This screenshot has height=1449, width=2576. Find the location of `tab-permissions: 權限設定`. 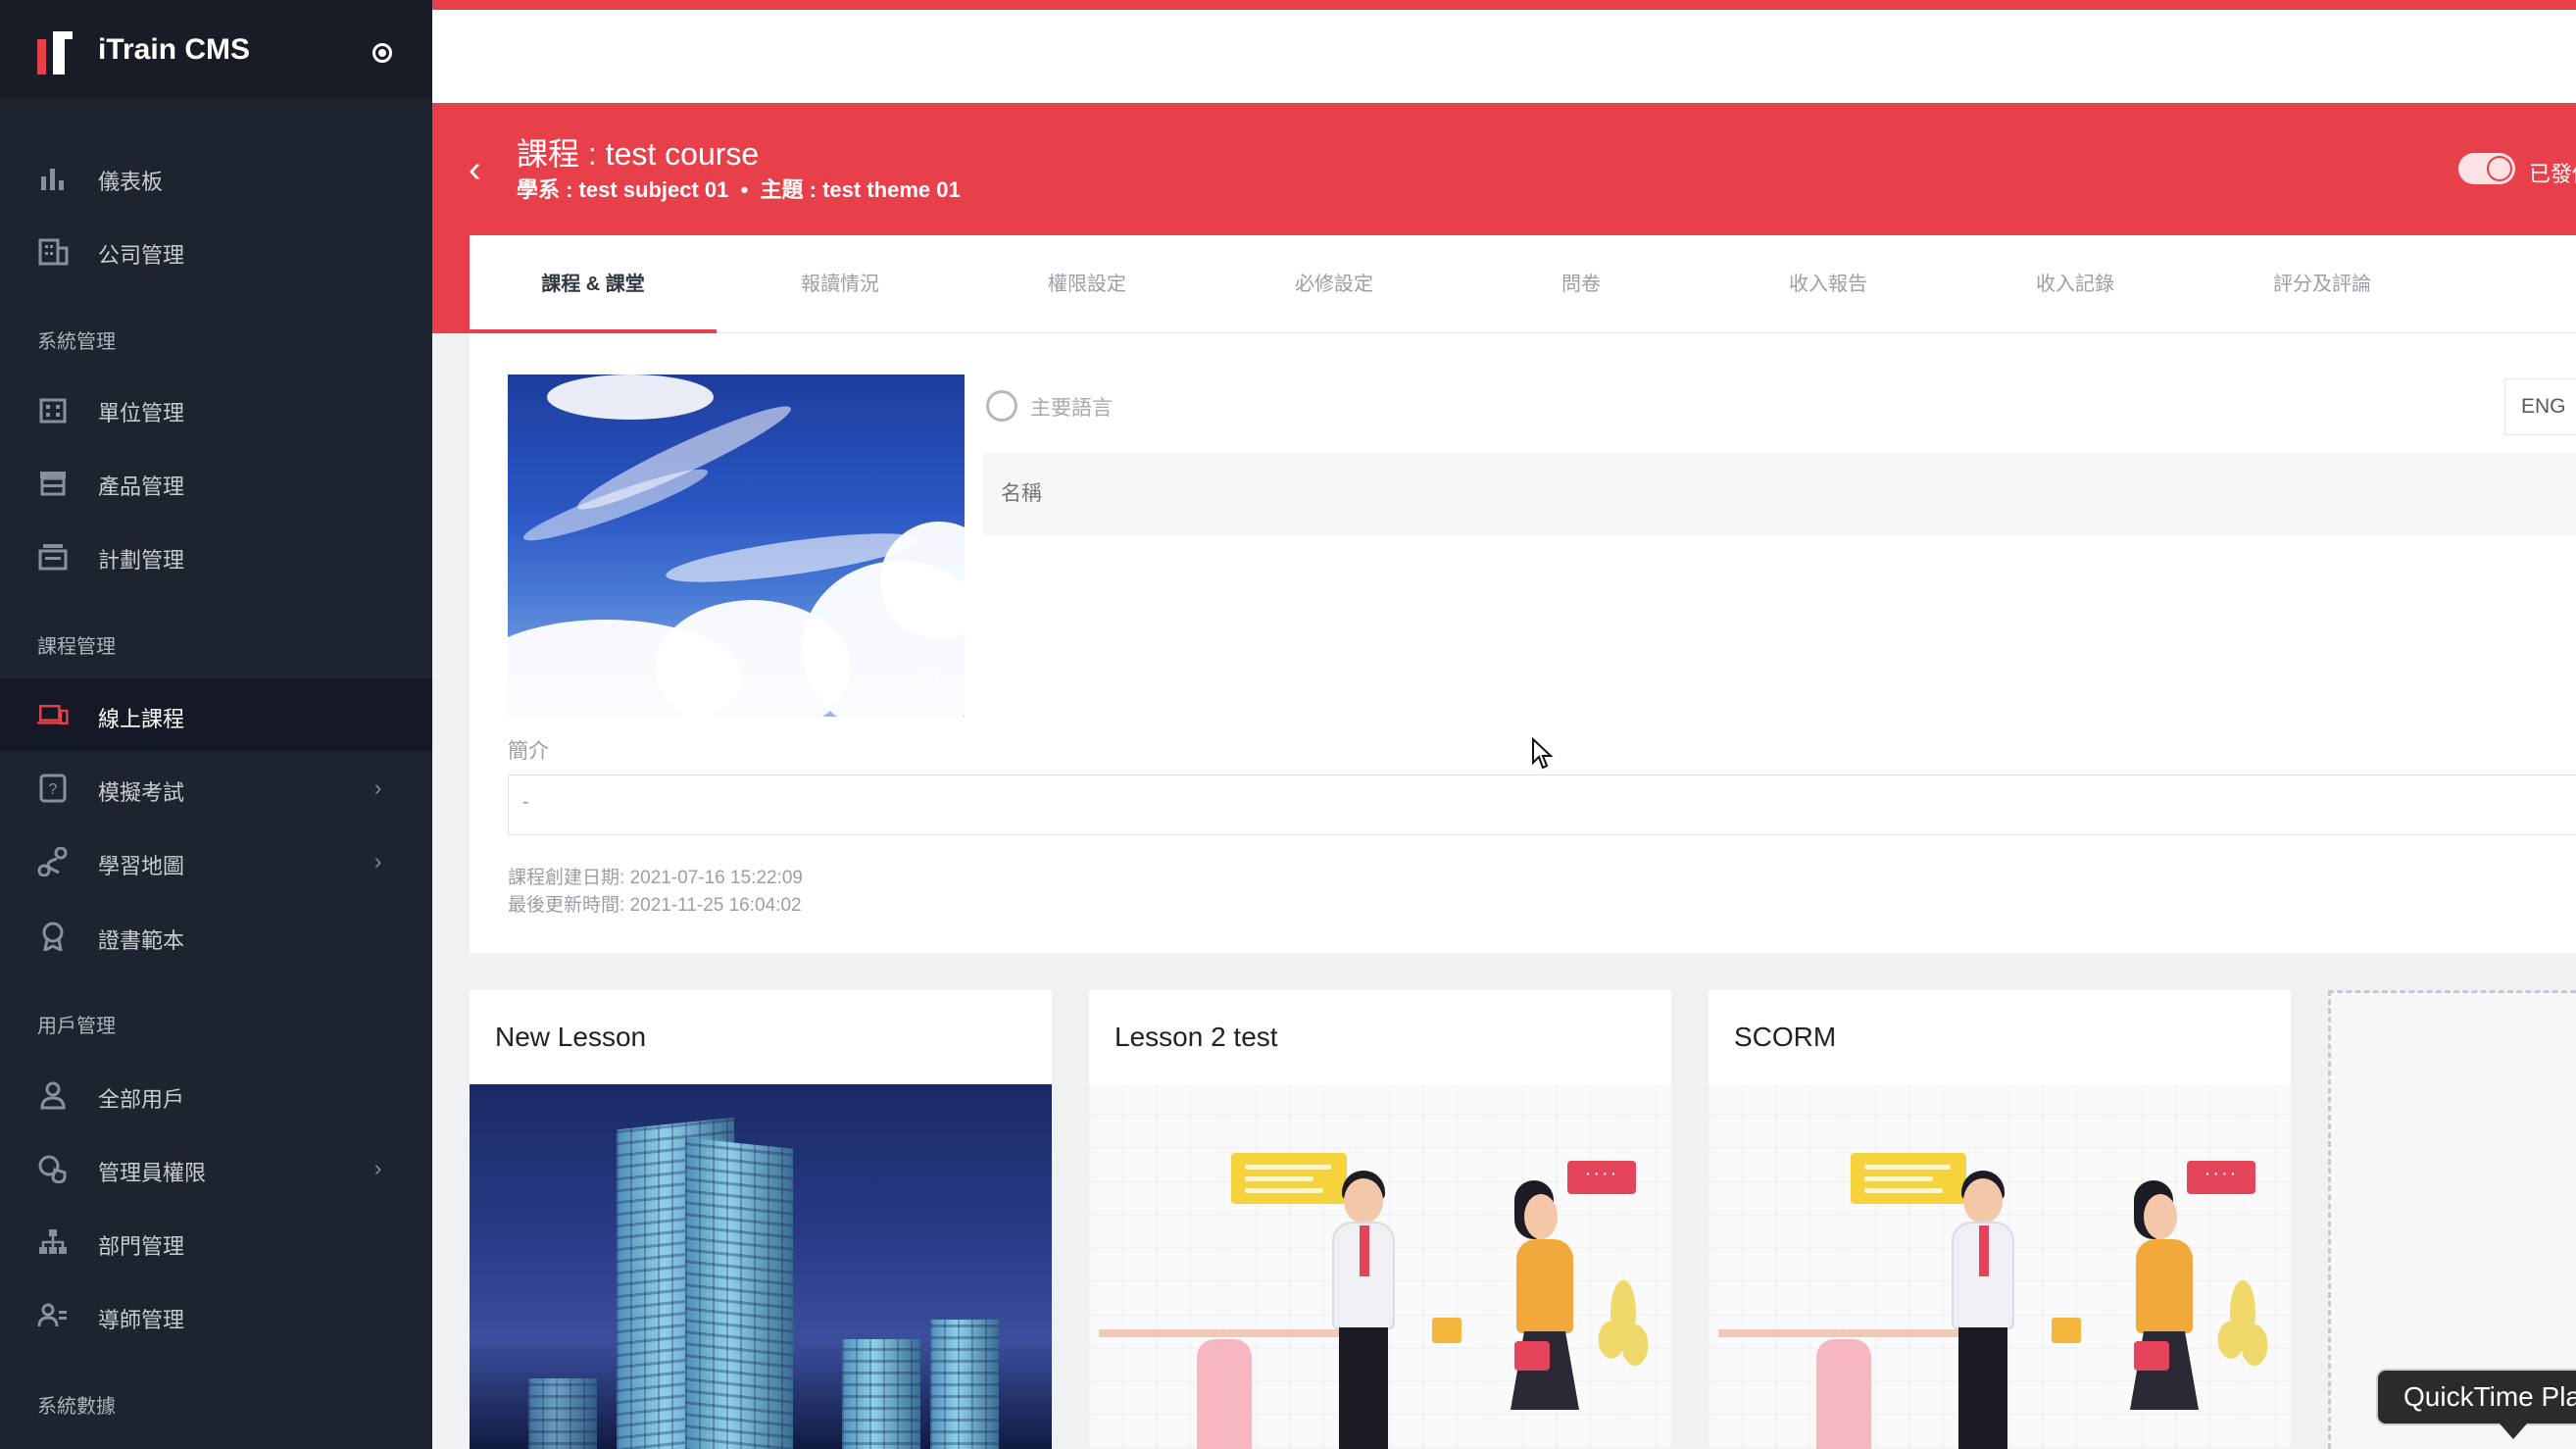

tab-permissions: 權限設定 is located at coordinates (1087, 284).